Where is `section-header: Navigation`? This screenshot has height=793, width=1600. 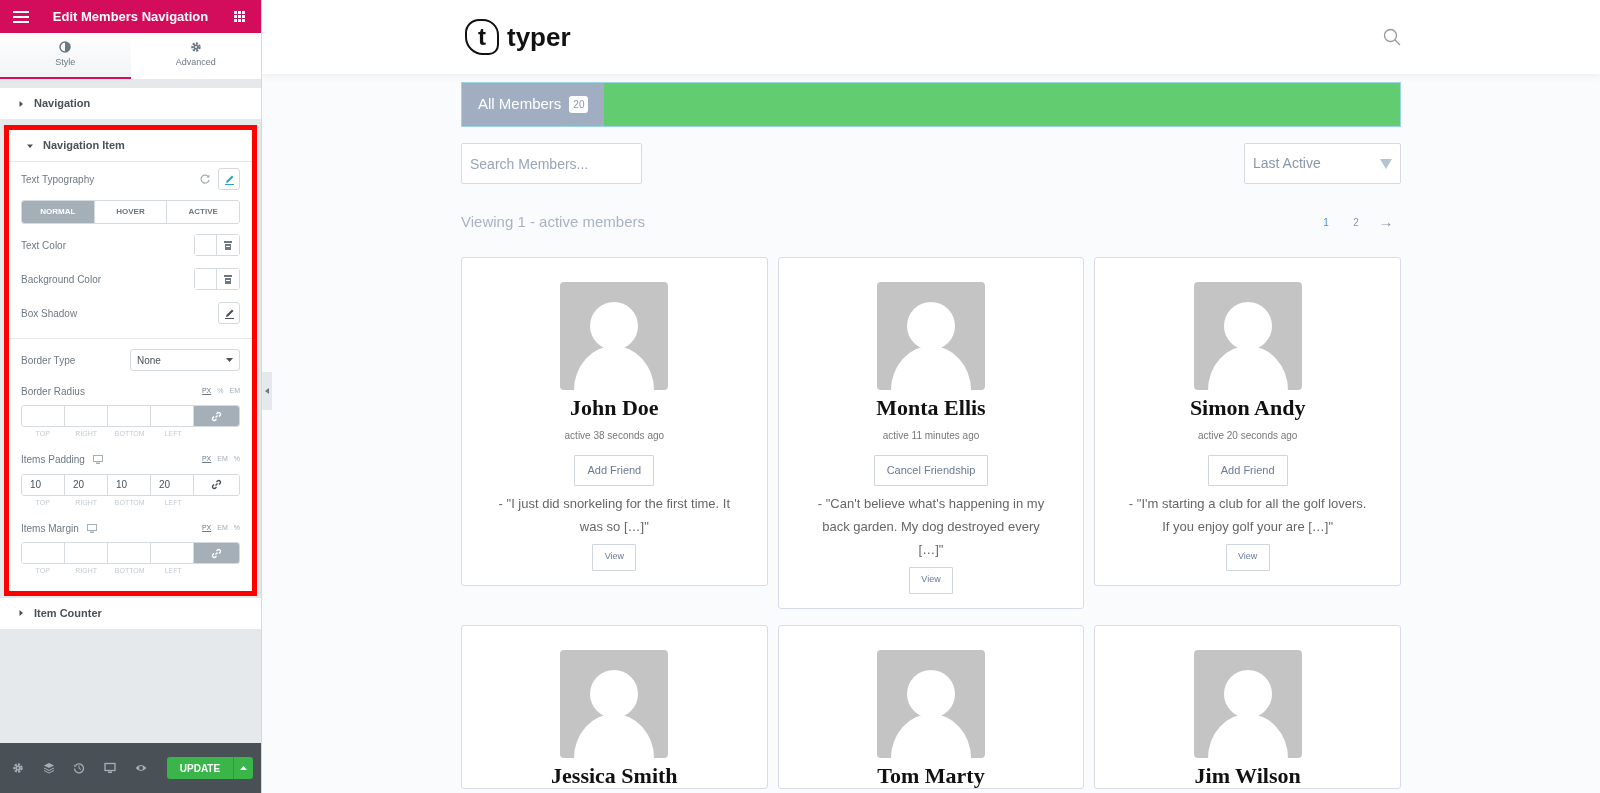
section-header: Navigation is located at coordinates (130, 103).